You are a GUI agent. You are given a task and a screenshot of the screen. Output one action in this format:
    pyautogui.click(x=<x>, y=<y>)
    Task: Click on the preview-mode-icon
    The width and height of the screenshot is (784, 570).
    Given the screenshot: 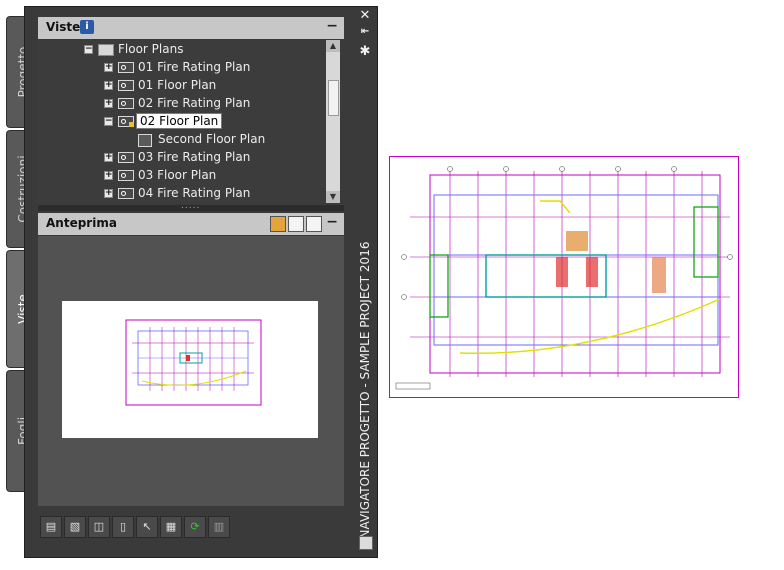 What is the action you would take?
    pyautogui.click(x=278, y=224)
    